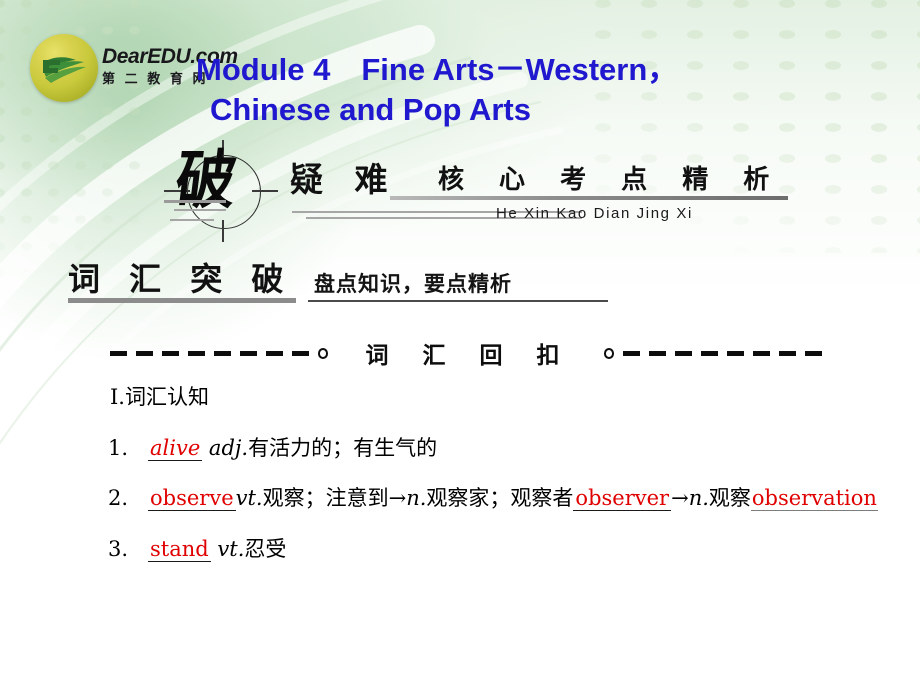 Image resolution: width=920 pixels, height=690 pixels. What do you see at coordinates (486, 549) in the screenshot?
I see `list-item: 3. stand vt.忍受` at bounding box center [486, 549].